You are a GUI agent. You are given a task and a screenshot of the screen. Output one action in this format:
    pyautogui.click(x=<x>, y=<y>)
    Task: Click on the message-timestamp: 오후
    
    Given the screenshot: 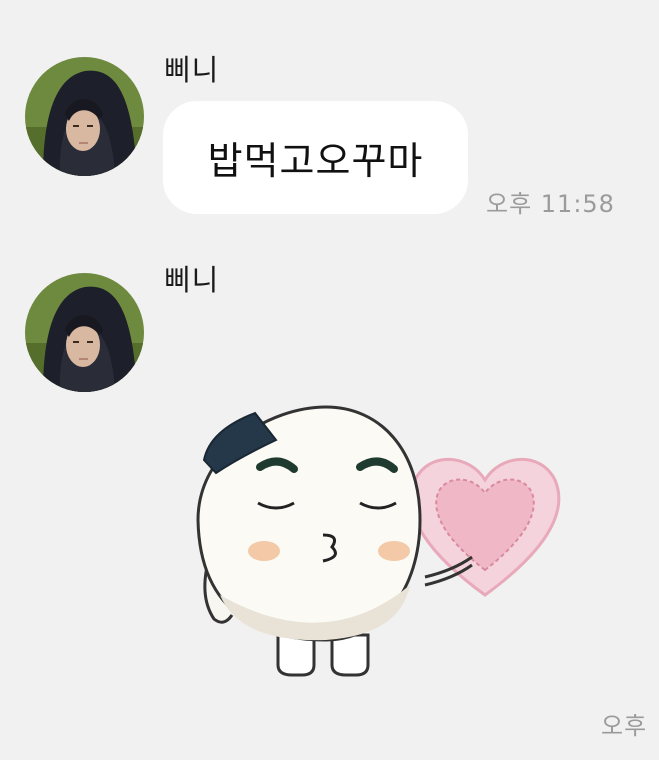 What is the action you would take?
    pyautogui.click(x=624, y=726)
    